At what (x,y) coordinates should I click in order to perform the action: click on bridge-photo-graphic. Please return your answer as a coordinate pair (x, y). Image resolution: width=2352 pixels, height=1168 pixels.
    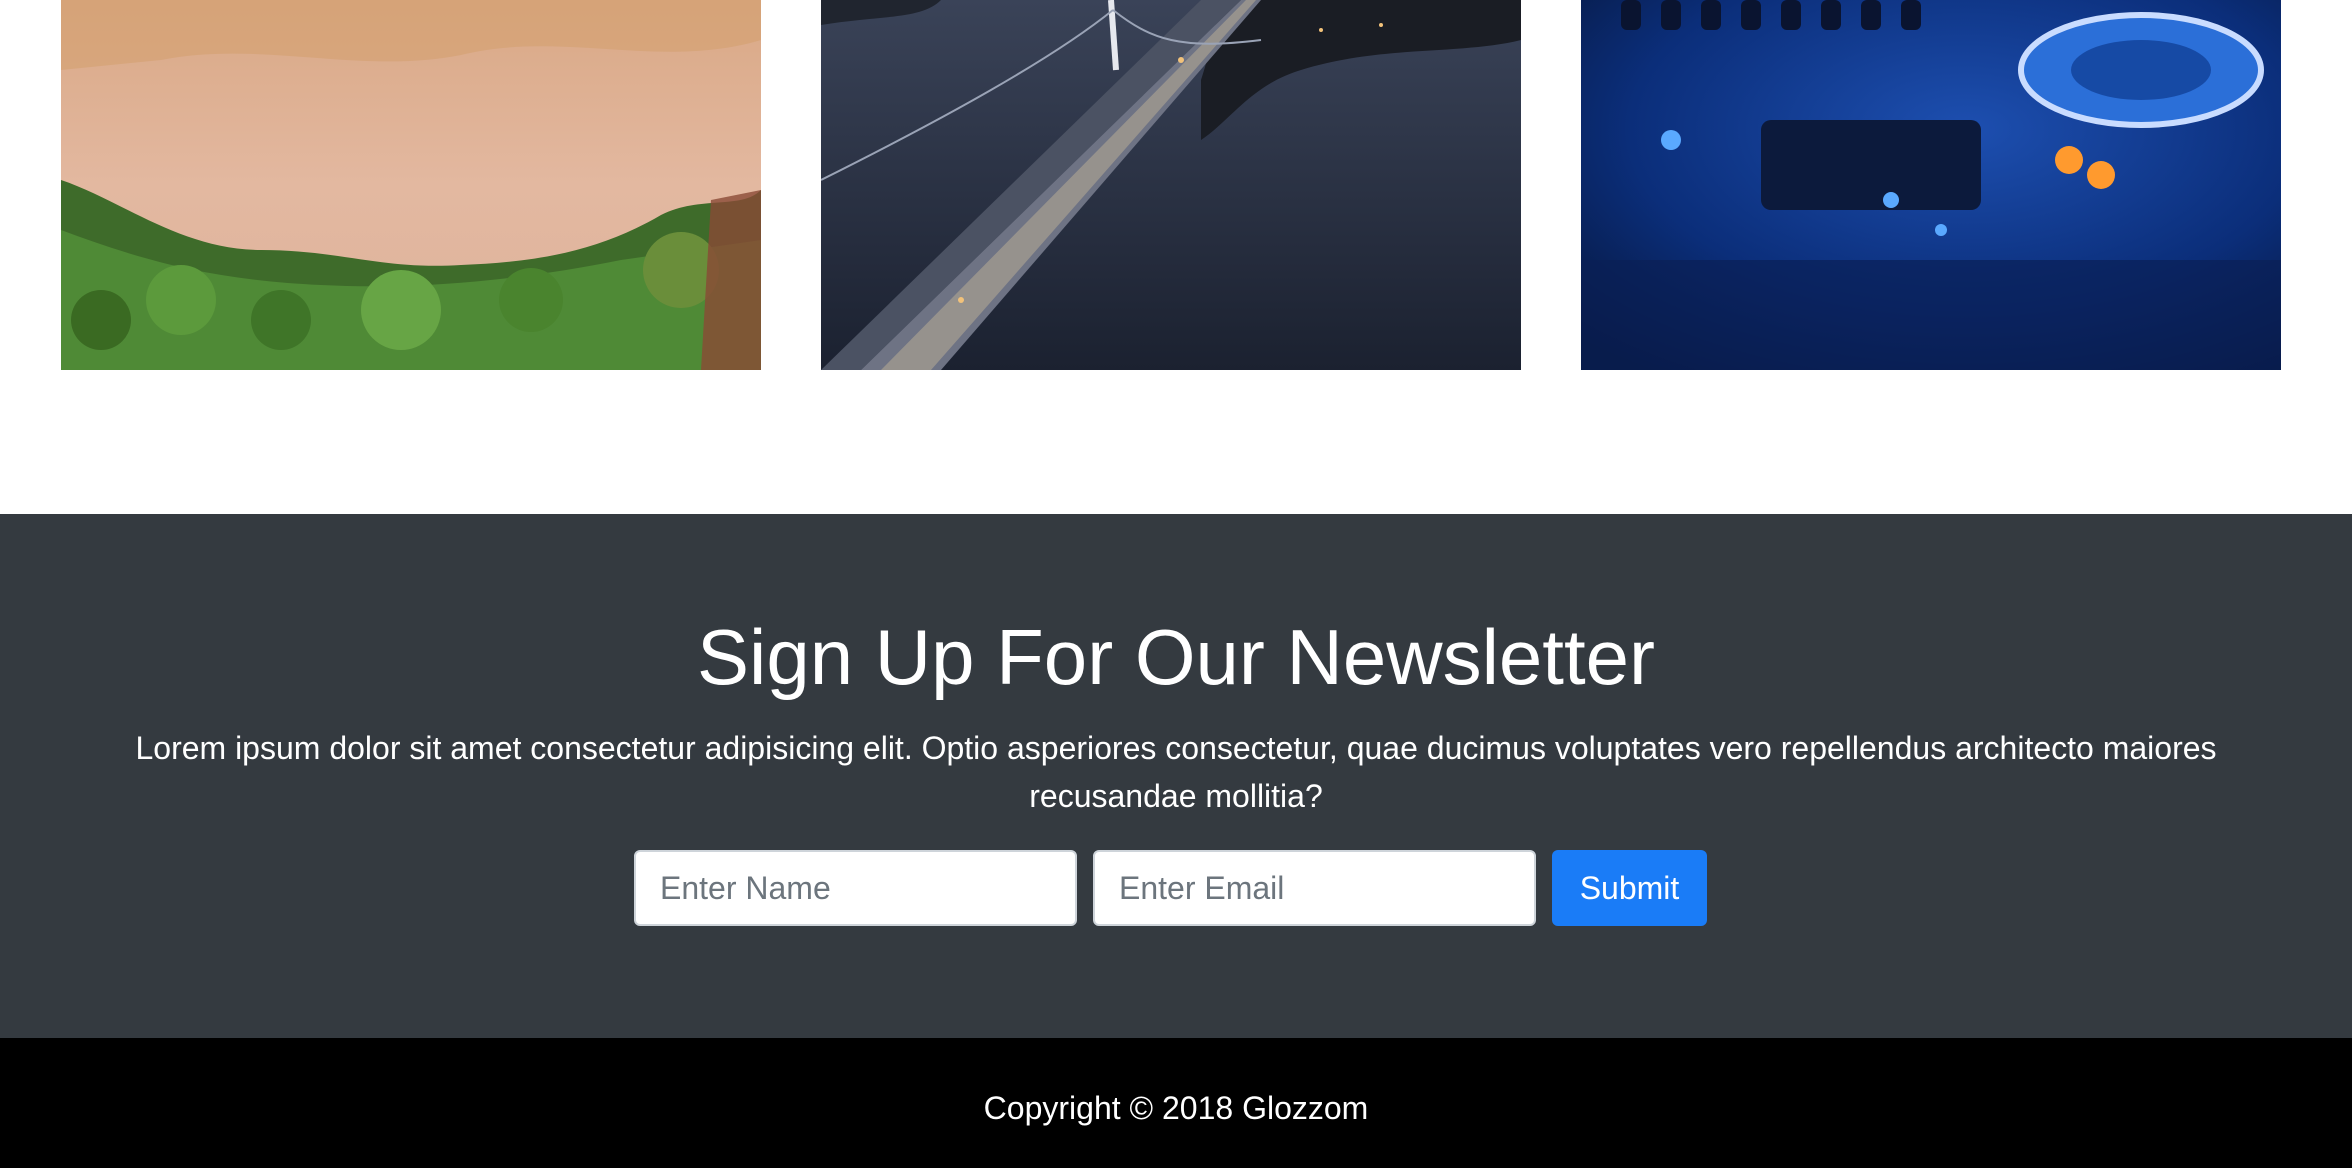
    Looking at the image, I should click on (1171, 185).